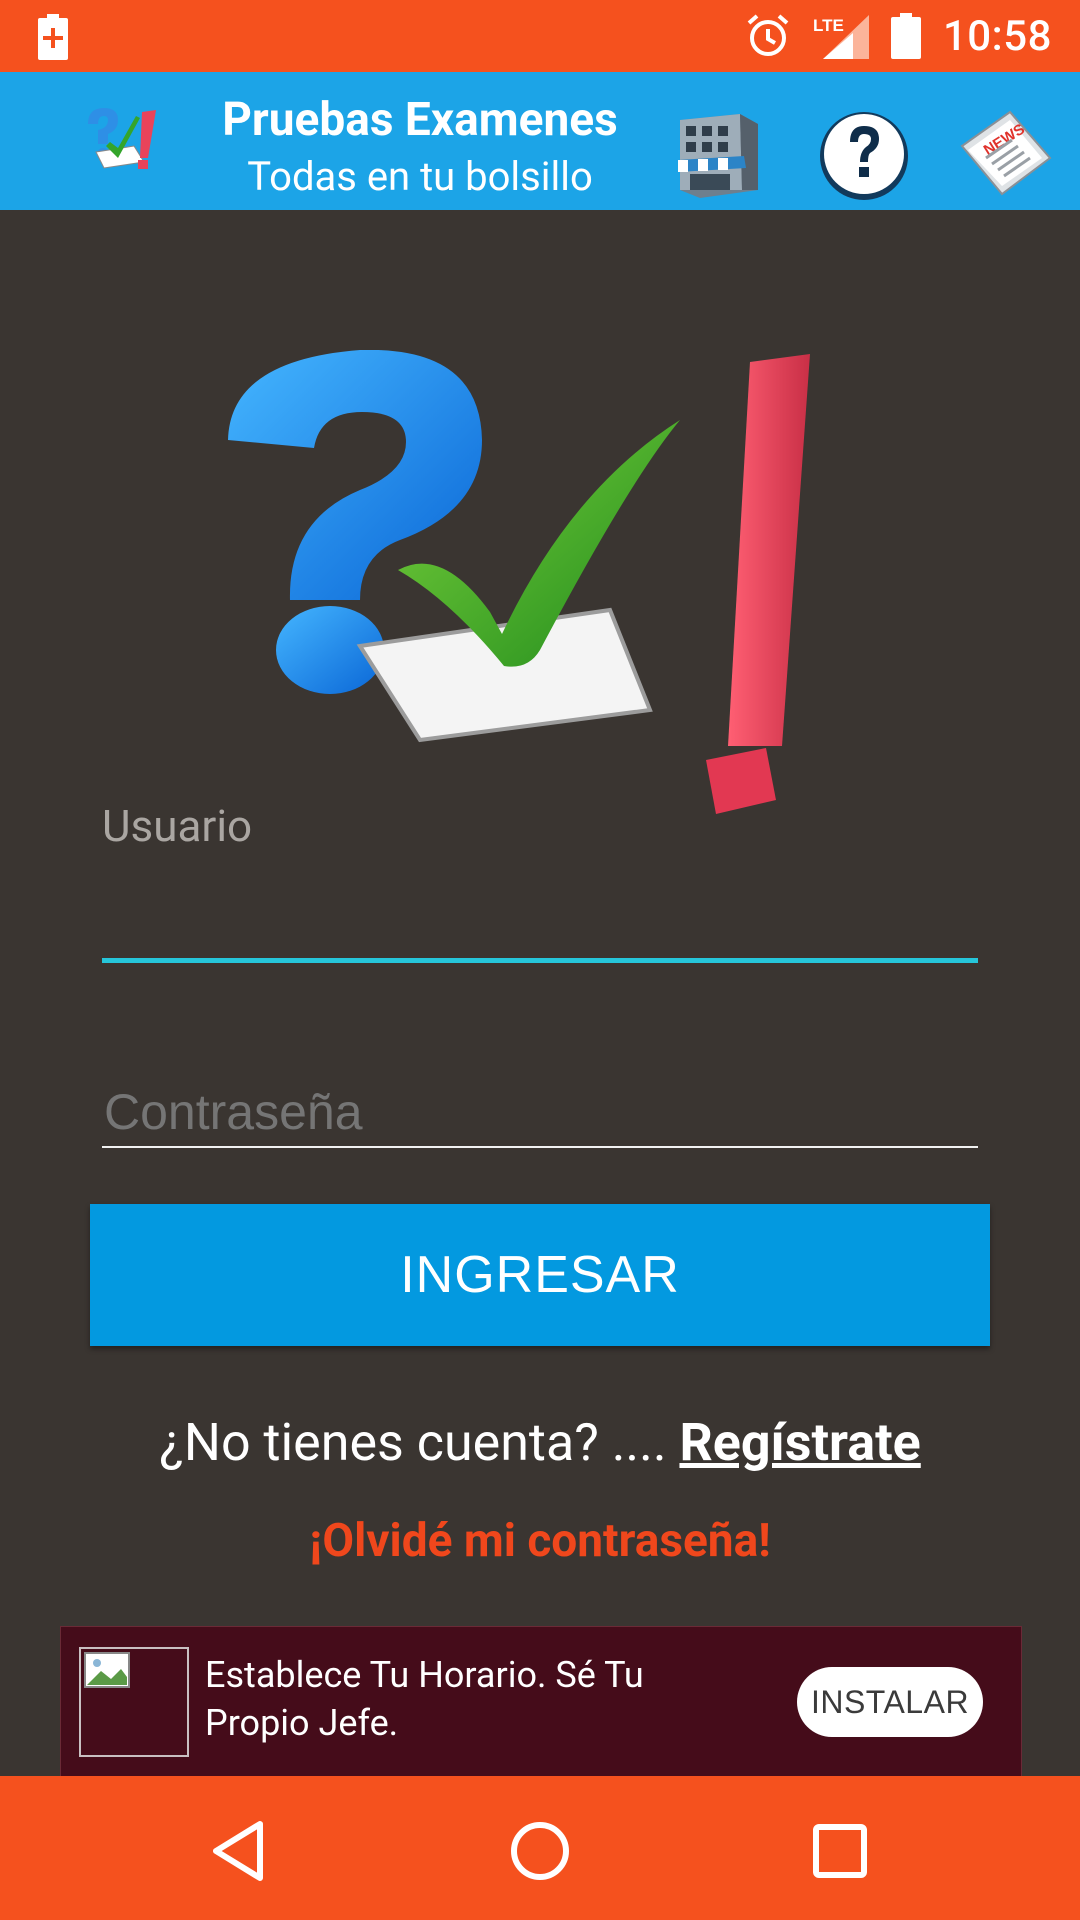 The image size is (1080, 1920). Describe the element at coordinates (799, 1442) in the screenshot. I see `register-link: Regístrate` at that location.